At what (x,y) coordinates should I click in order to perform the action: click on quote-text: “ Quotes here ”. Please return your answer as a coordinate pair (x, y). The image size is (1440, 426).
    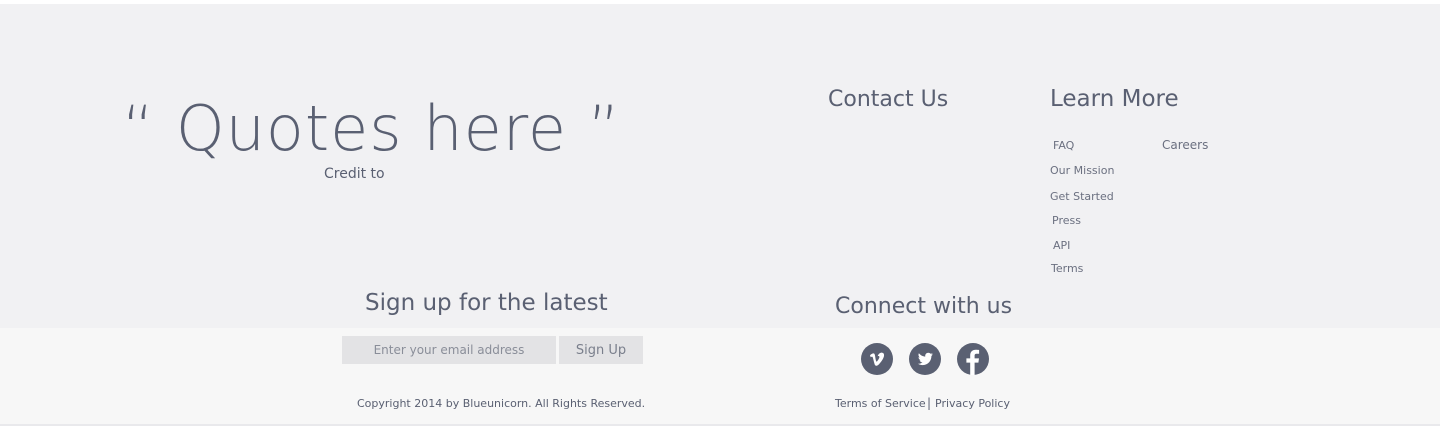
    Looking at the image, I should click on (371, 128).